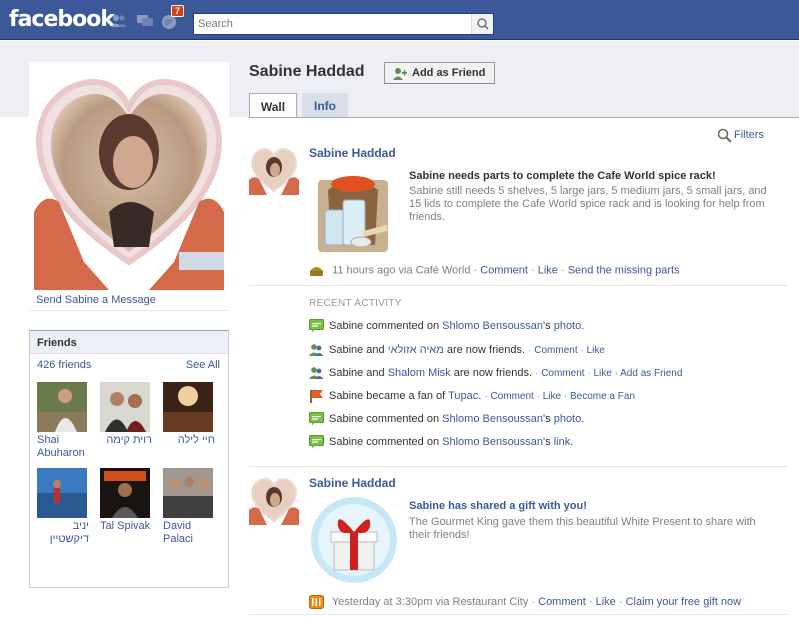 The width and height of the screenshot is (799, 617). Describe the element at coordinates (129, 176) in the screenshot. I see `profile-picture` at that location.